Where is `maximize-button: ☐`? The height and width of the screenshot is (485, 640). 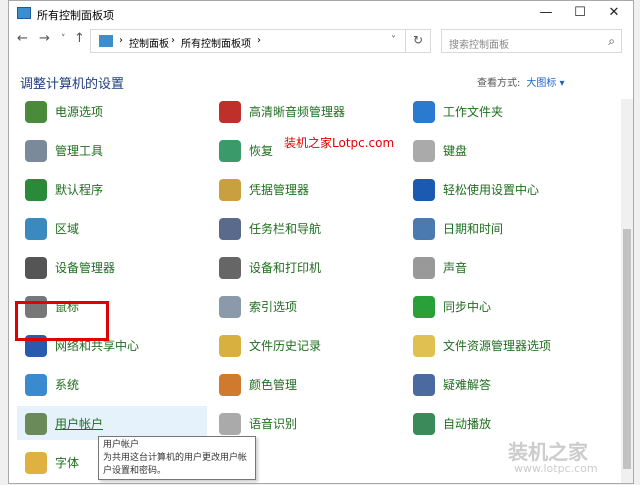
maximize-button: ☐ is located at coordinates (580, 12).